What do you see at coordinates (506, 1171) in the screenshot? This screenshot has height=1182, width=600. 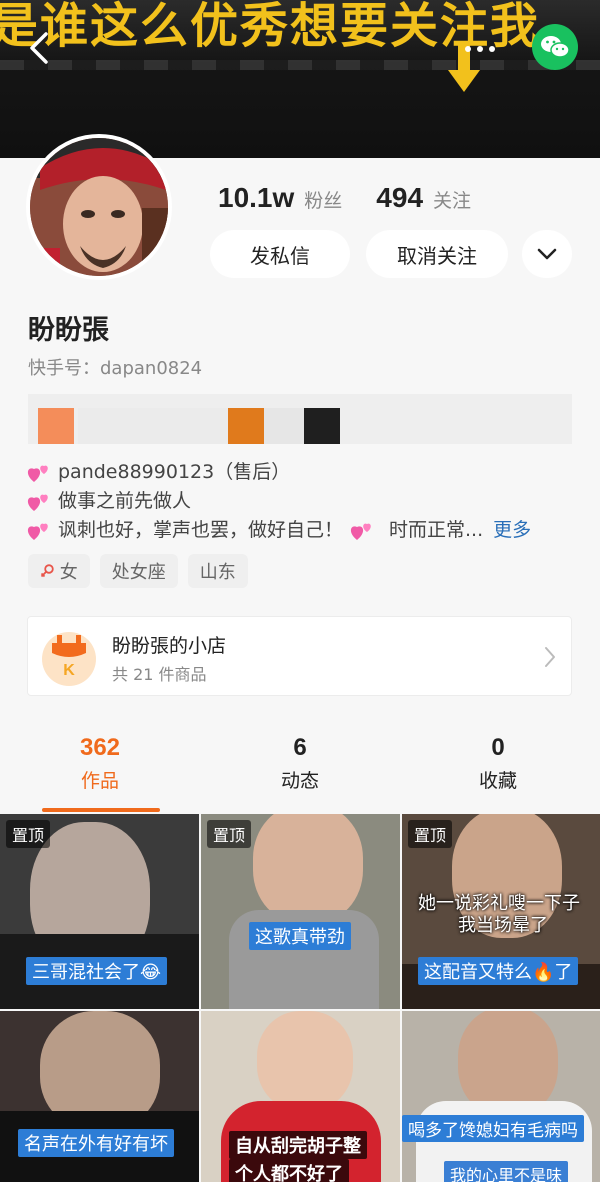 I see `video-caption: 我的心里不是味` at bounding box center [506, 1171].